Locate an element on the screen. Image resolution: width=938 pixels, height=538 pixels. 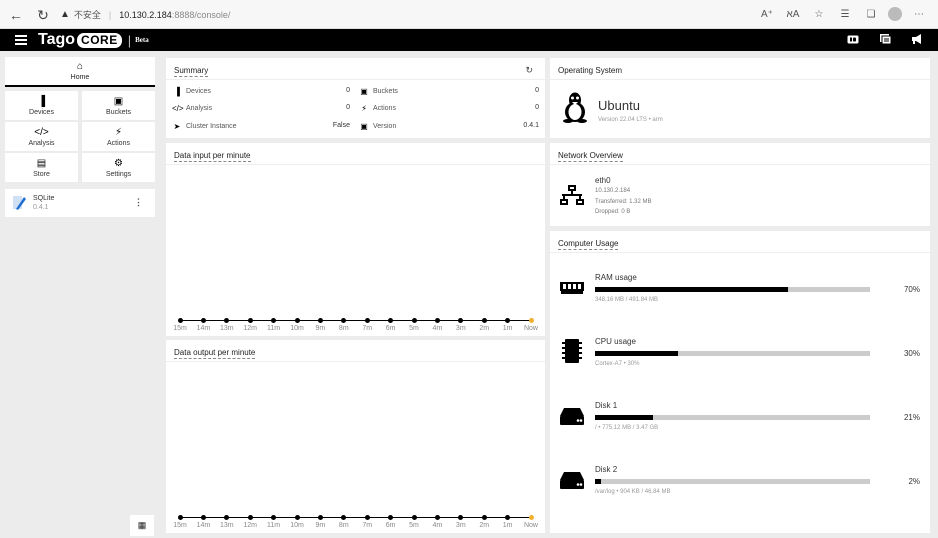
summary-row-version: ▣ Version is located at coordinates (377, 126).